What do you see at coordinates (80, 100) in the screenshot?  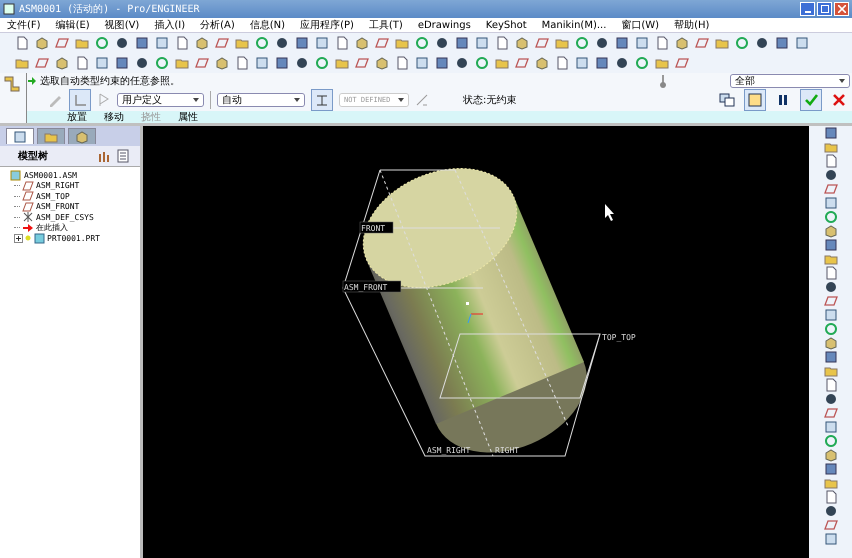 I see `corner-icon` at bounding box center [80, 100].